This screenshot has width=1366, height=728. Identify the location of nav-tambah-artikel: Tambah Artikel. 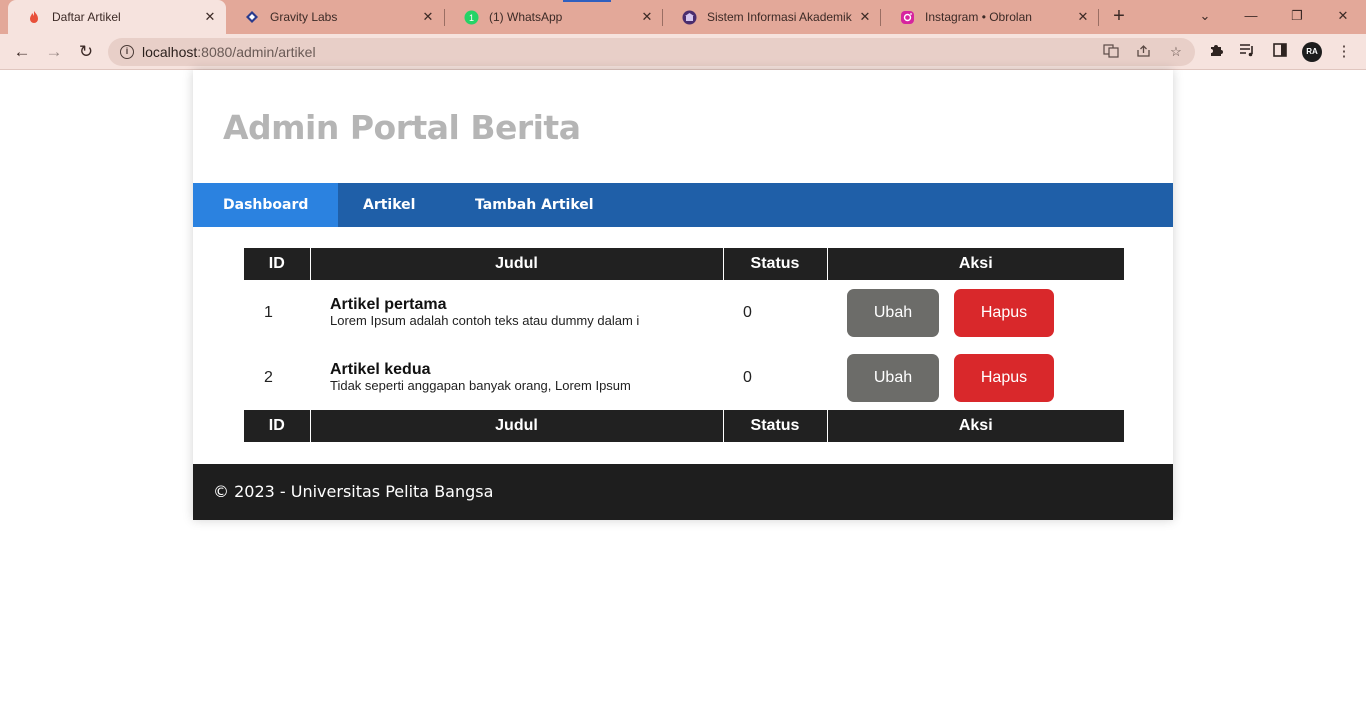
(534, 205).